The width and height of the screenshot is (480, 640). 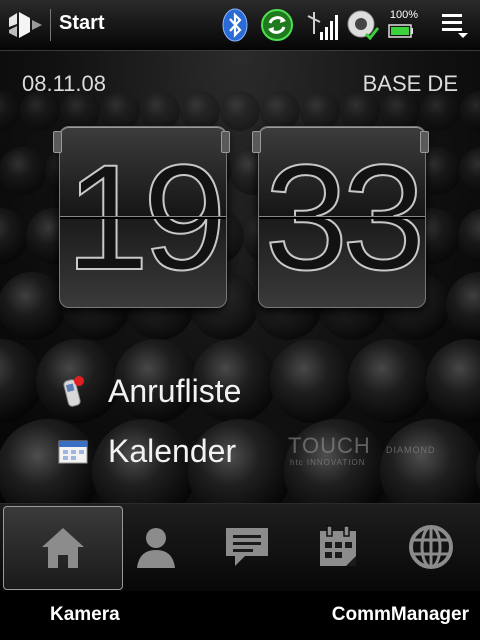 I want to click on call-history-icon, so click(x=73, y=392).